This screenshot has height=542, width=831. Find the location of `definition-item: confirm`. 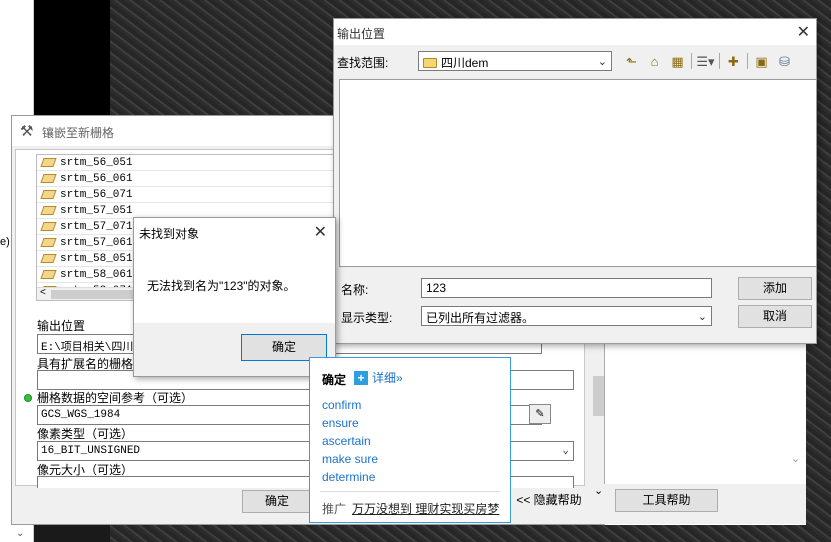

definition-item: confirm is located at coordinates (350, 407).